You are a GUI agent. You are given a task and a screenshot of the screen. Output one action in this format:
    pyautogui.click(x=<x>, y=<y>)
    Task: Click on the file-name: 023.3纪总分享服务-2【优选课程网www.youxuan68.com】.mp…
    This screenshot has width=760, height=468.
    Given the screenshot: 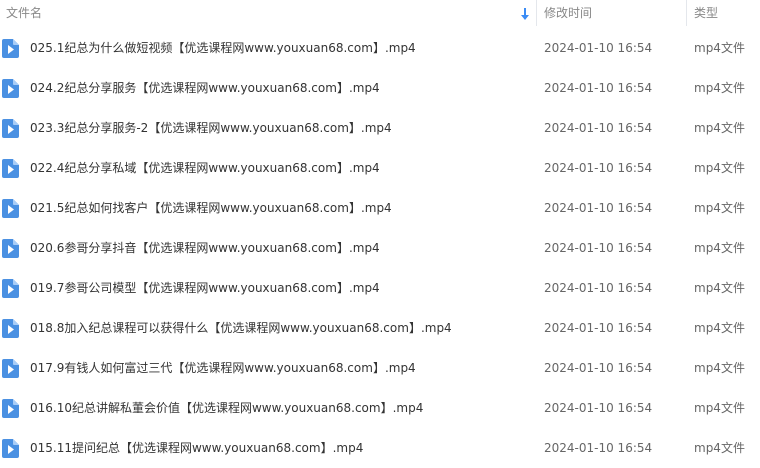 What is the action you would take?
    pyautogui.click(x=211, y=128)
    